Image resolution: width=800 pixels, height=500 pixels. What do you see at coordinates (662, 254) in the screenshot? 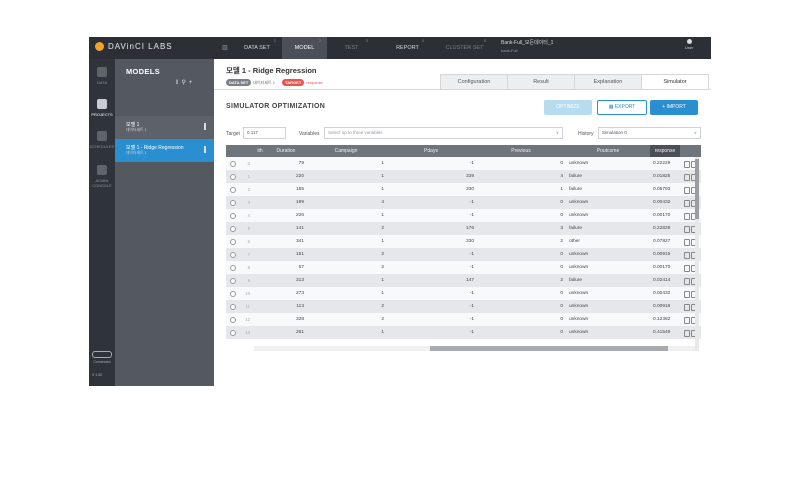
I see `cell-response: 0.00915` at bounding box center [662, 254].